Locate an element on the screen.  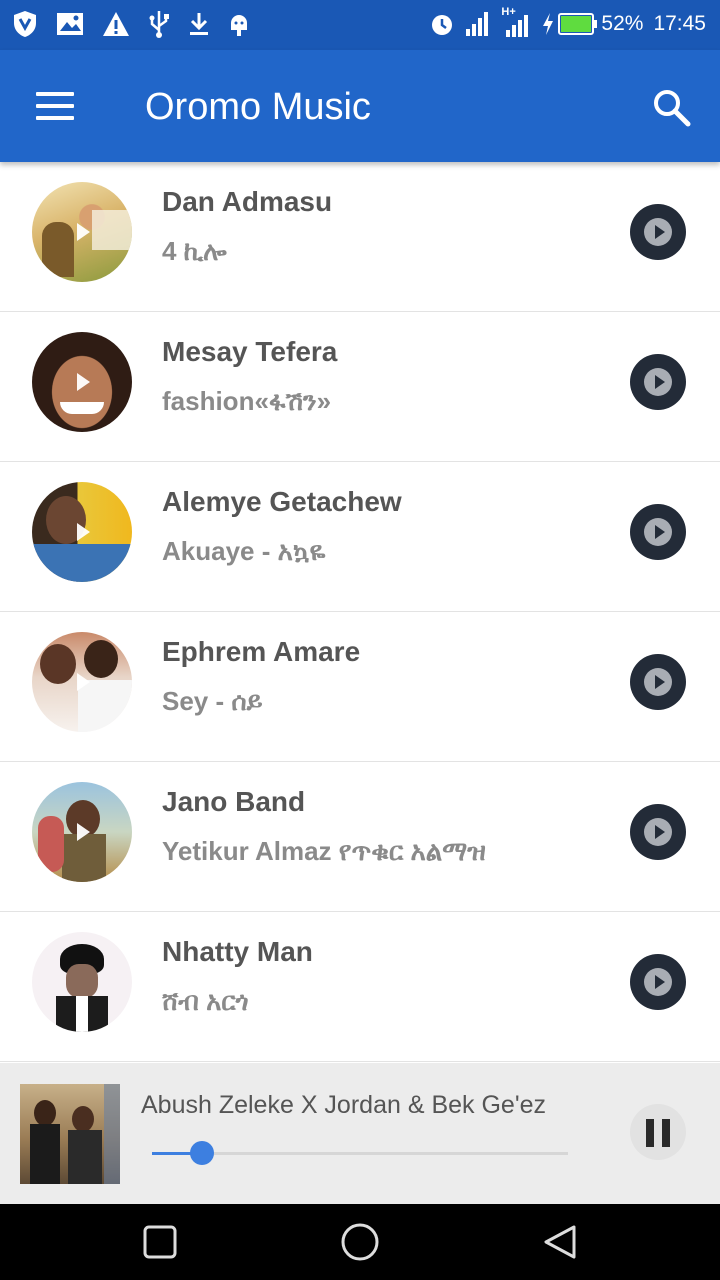
list-item: Nhatty Man ሸብ አርጎ is located at coordinates (360, 987).